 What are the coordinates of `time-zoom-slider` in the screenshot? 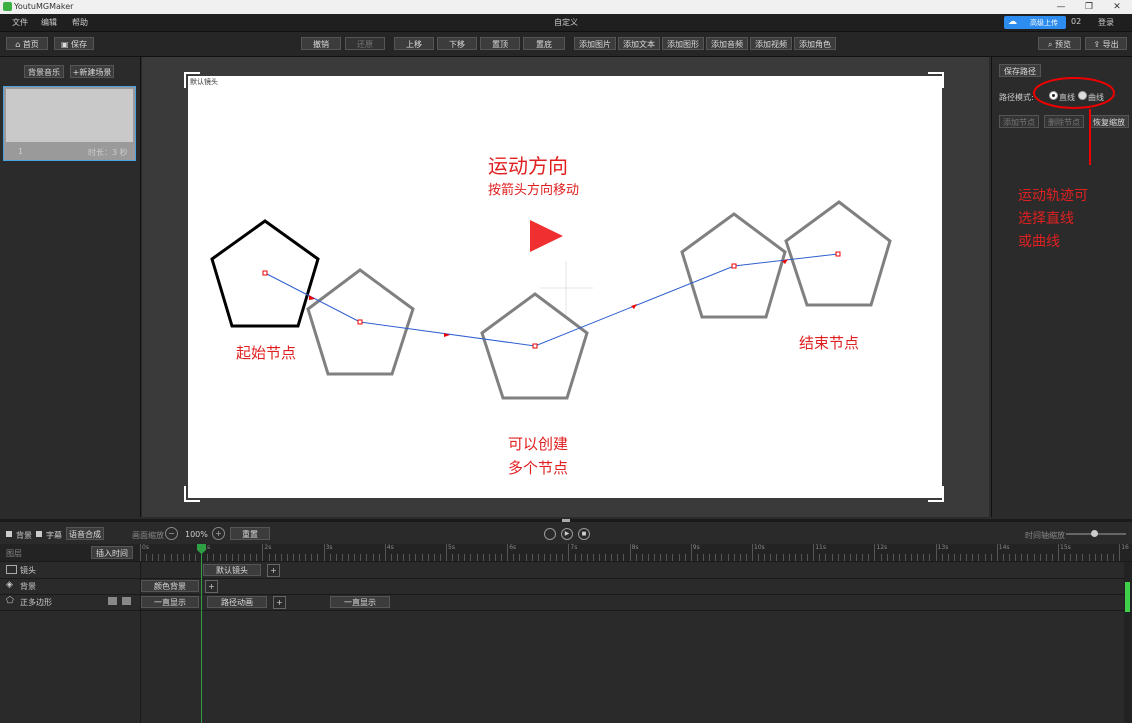 It's located at (1096, 533).